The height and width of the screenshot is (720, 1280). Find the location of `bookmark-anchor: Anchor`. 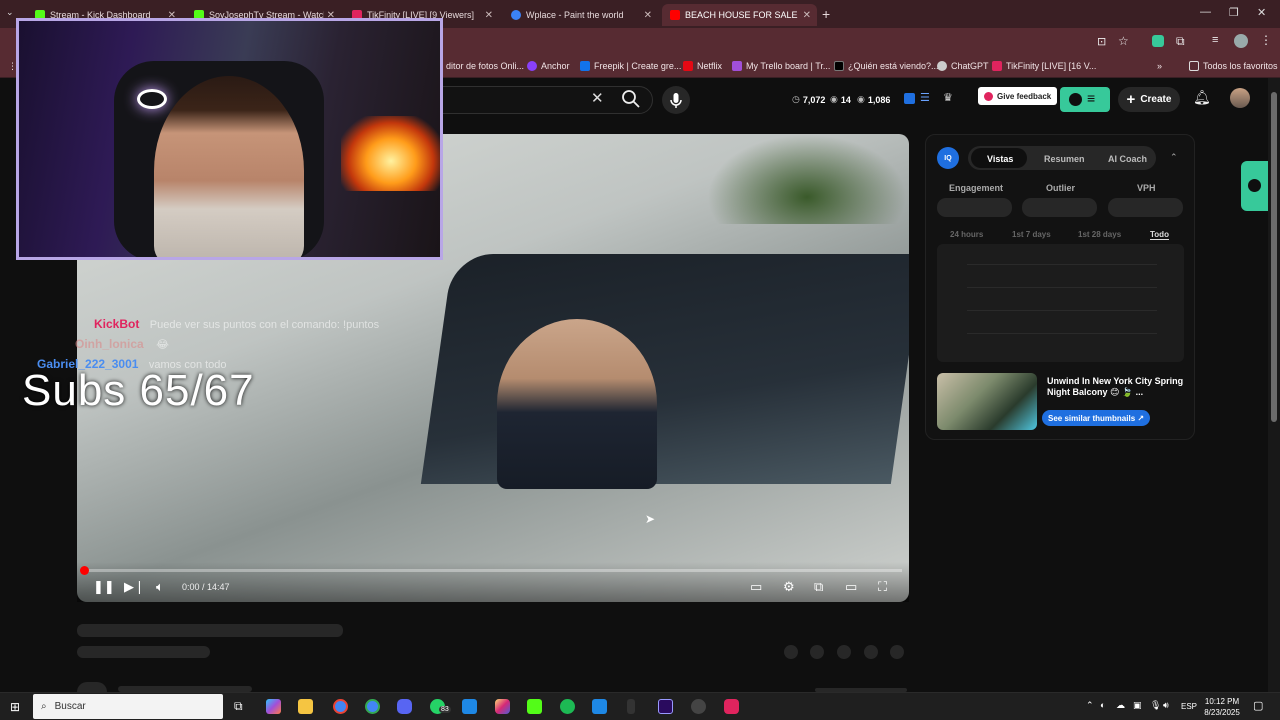

bookmark-anchor: Anchor is located at coordinates (548, 66).